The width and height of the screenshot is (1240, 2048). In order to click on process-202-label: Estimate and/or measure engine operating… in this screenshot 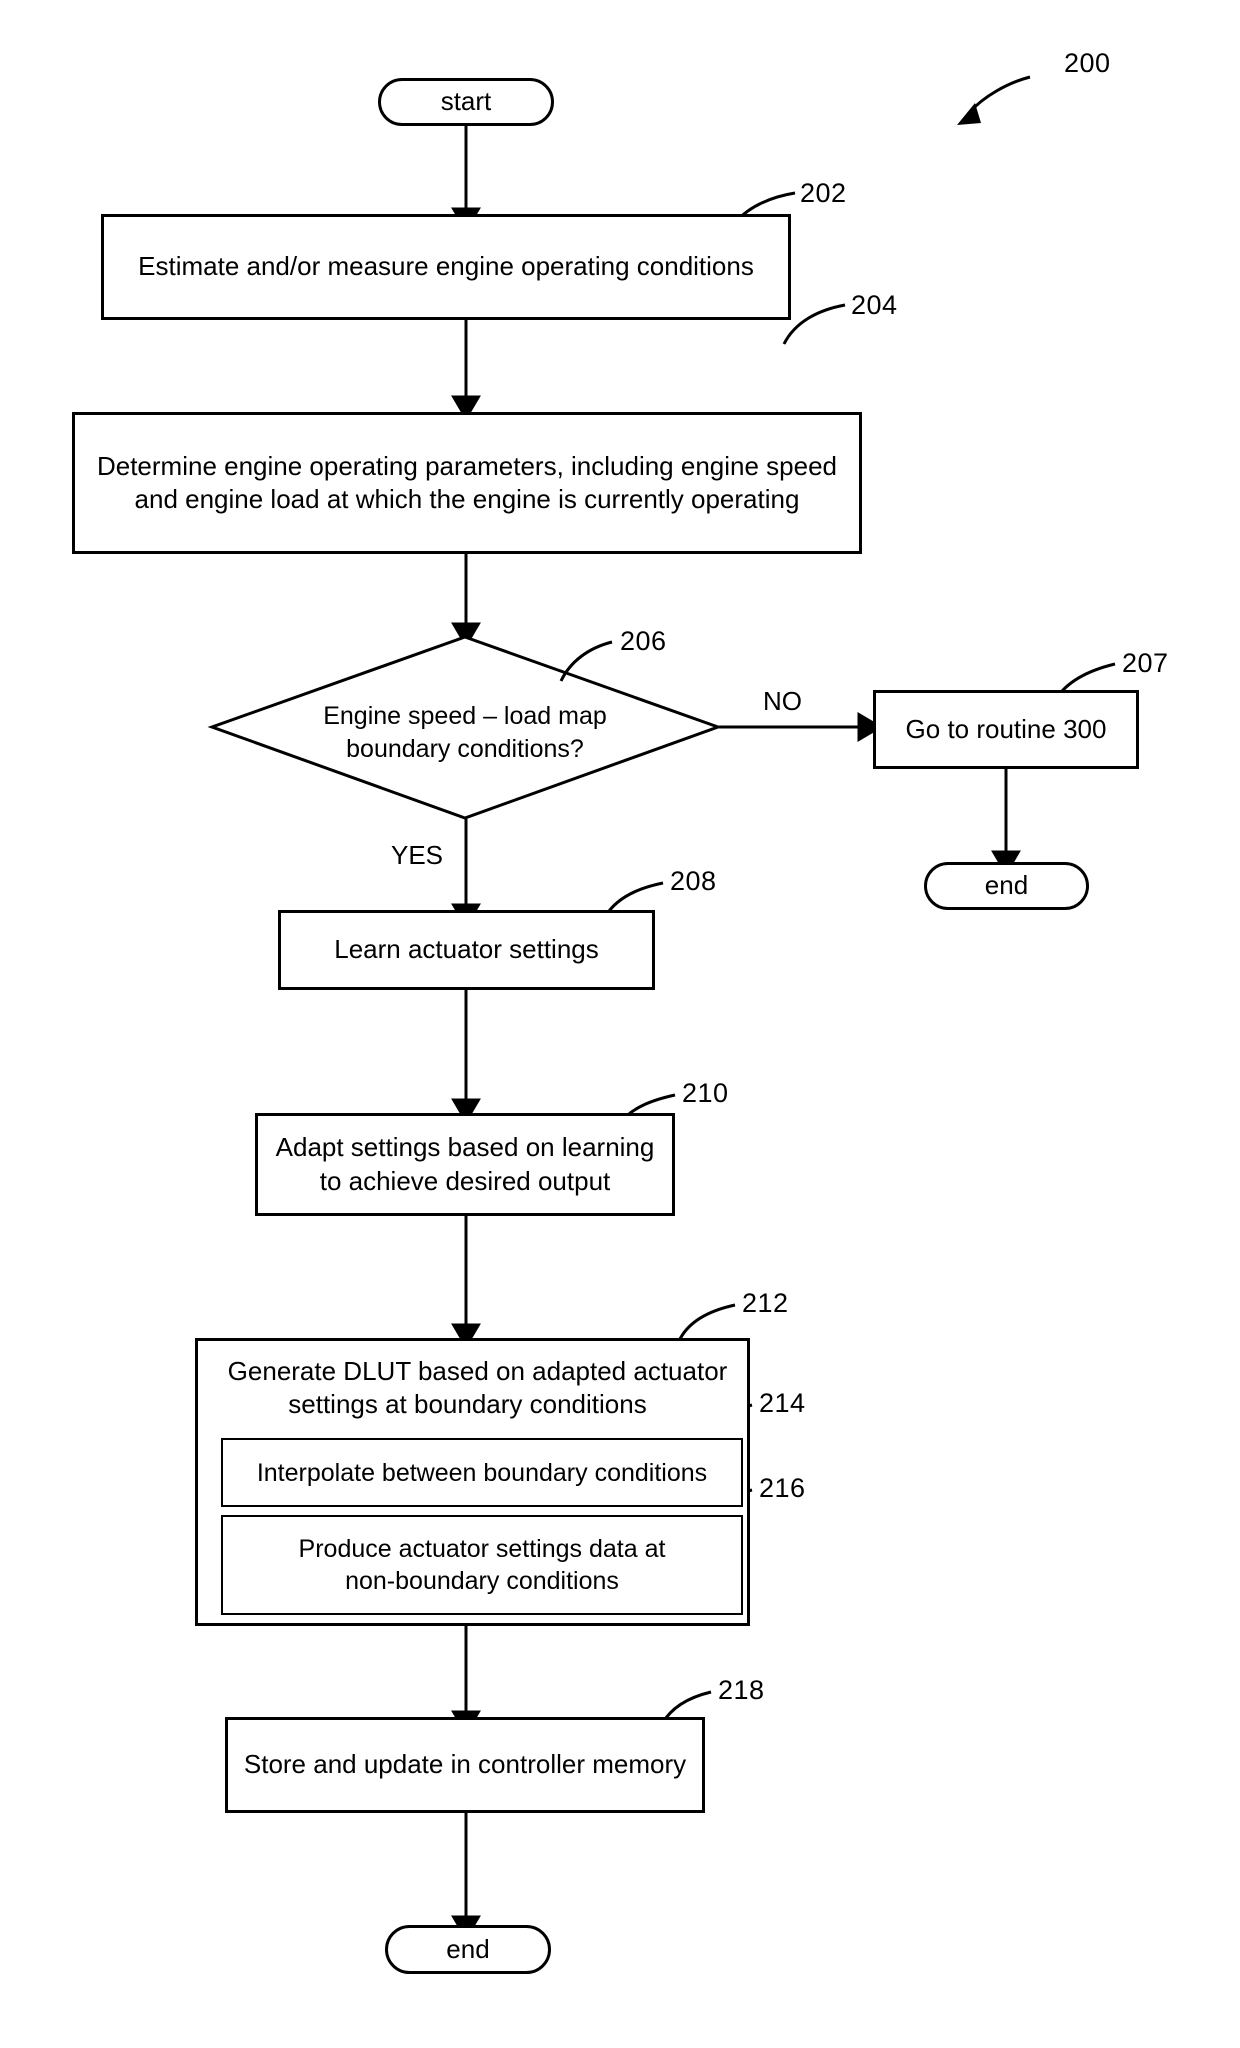, I will do `click(446, 266)`.